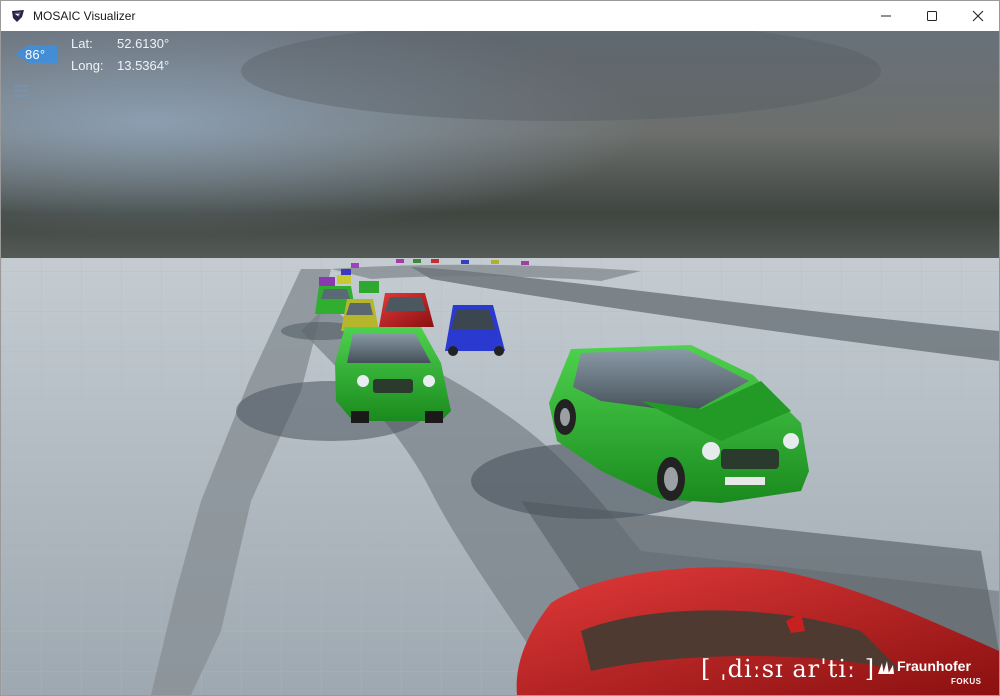  Describe the element at coordinates (22, 91) in the screenshot. I see `hamburger-menu-icon` at that location.